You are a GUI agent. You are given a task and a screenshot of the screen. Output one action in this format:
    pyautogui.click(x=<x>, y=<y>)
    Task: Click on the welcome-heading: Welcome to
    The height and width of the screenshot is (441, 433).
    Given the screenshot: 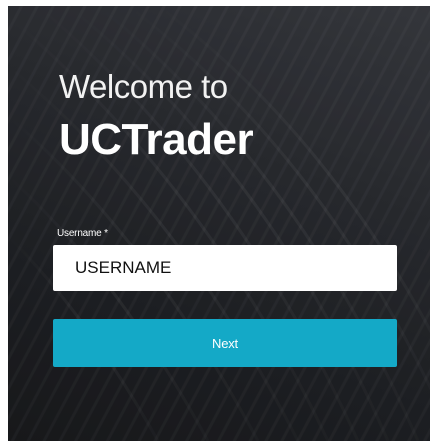 What is the action you would take?
    pyautogui.click(x=143, y=86)
    